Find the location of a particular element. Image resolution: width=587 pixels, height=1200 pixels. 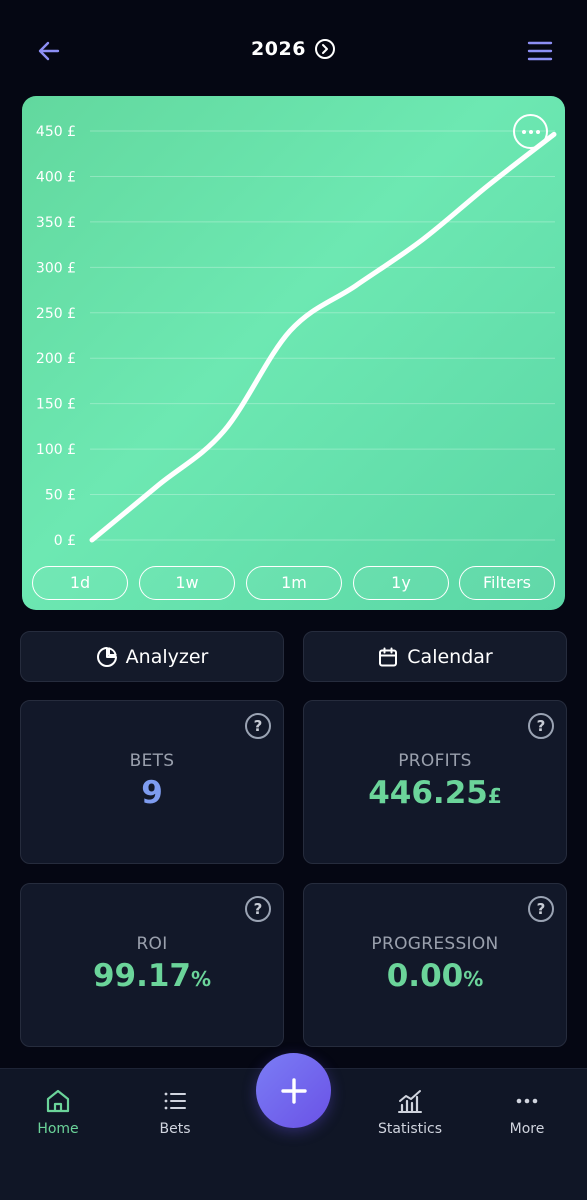

menu-button is located at coordinates (540, 51).